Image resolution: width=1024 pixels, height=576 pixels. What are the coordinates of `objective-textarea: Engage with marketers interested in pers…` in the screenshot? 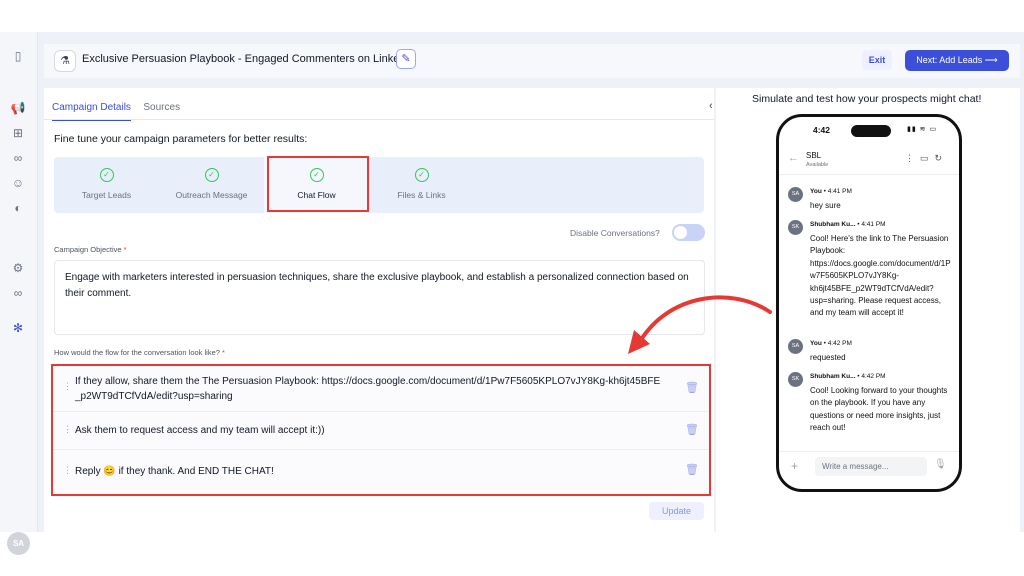 It's located at (379, 297).